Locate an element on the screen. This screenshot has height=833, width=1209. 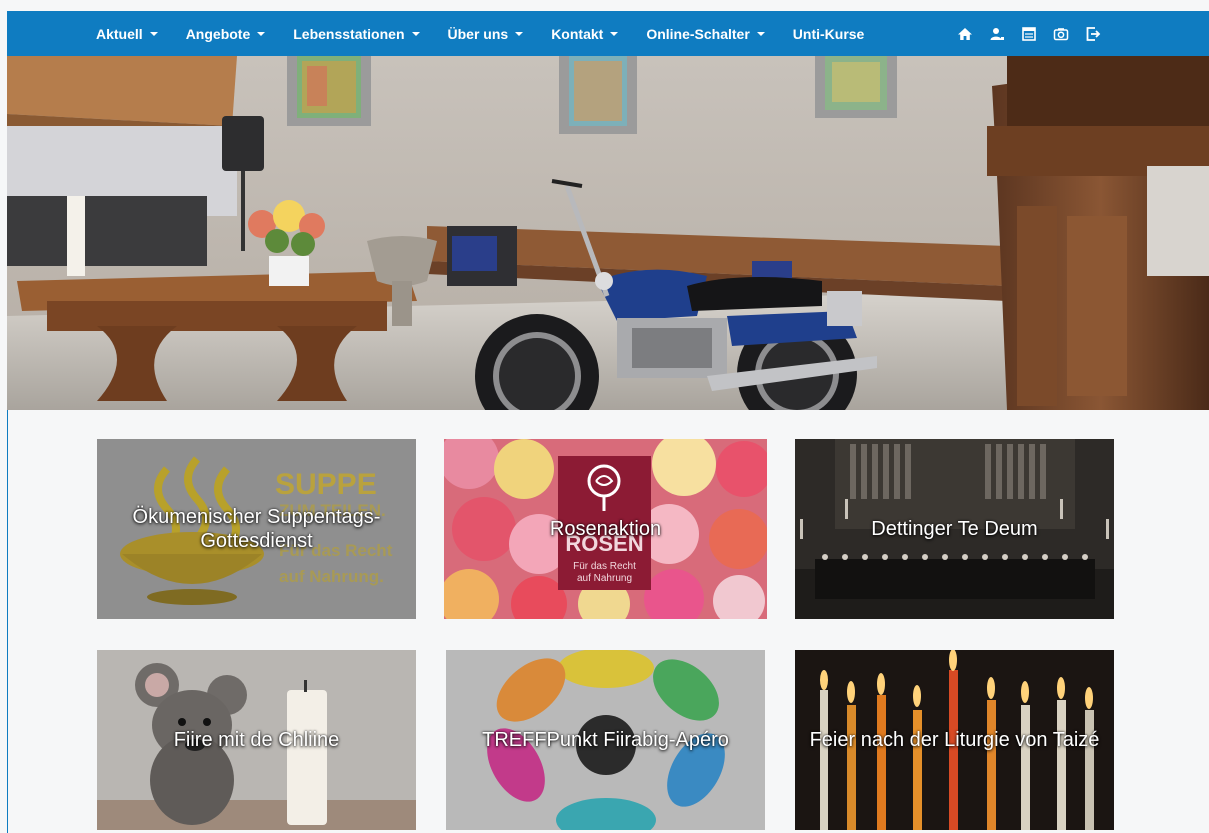
nav-item-label: Aktuell is located at coordinates (119, 33).